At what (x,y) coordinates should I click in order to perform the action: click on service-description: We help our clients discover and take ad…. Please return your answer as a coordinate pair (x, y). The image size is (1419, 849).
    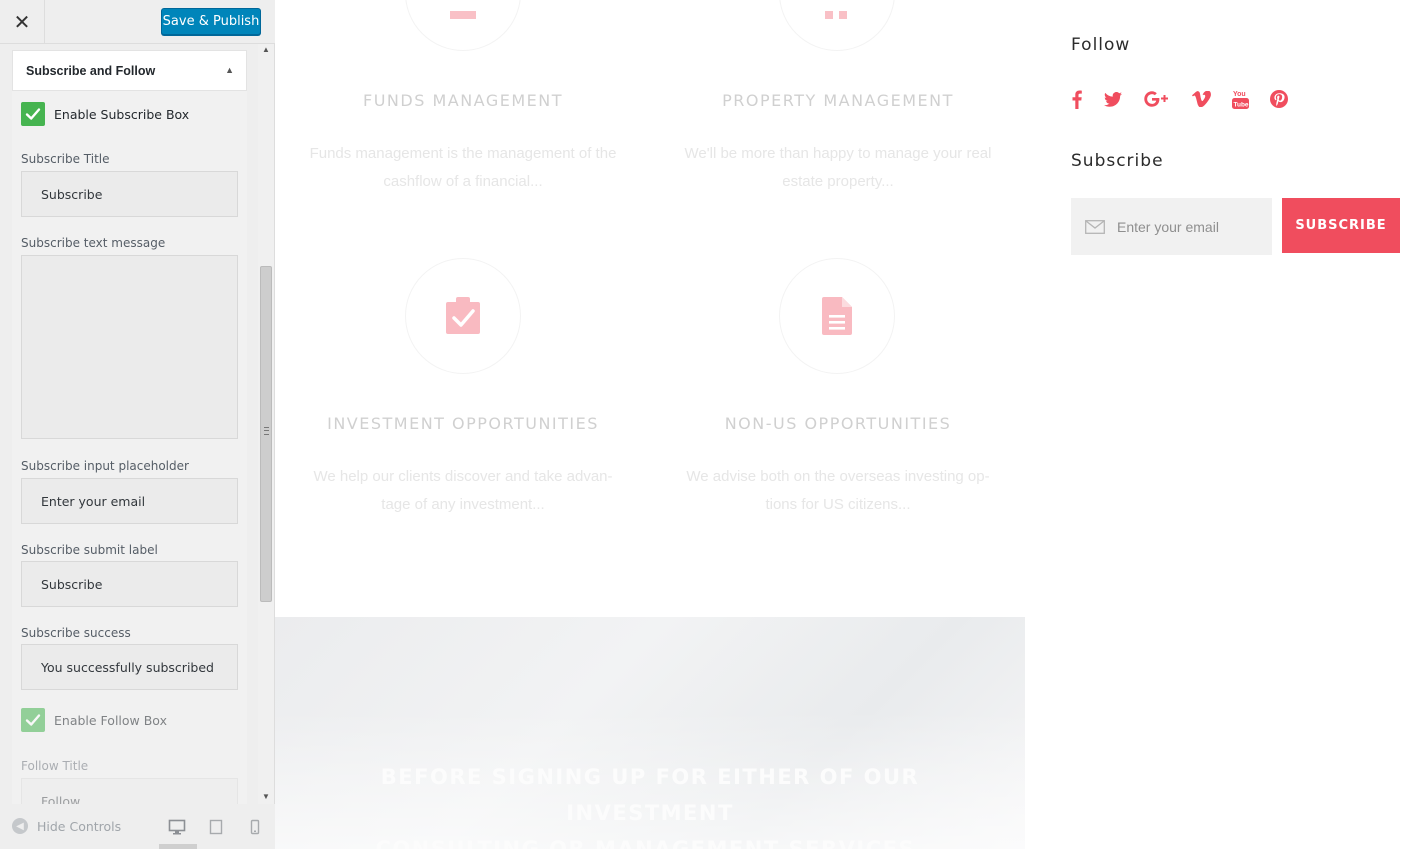
    Looking at the image, I should click on (463, 490).